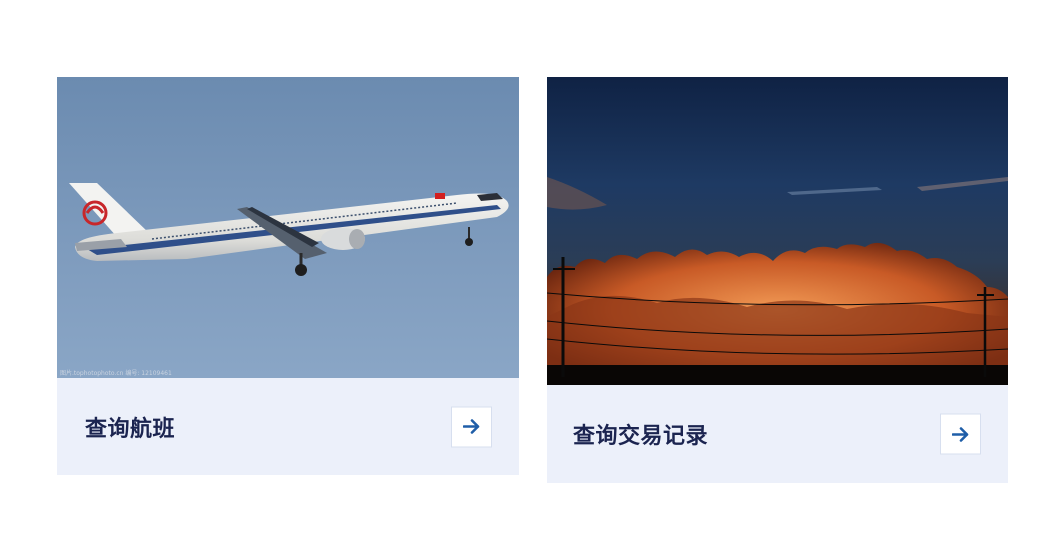  What do you see at coordinates (777, 434) in the screenshot?
I see `card-footer: 查询交易记录` at bounding box center [777, 434].